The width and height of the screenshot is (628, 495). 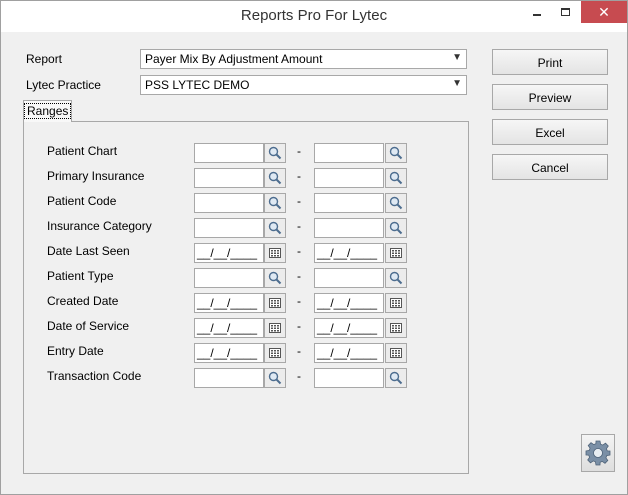 I want to click on tab-ranges-label: Ranges, so click(x=48, y=111).